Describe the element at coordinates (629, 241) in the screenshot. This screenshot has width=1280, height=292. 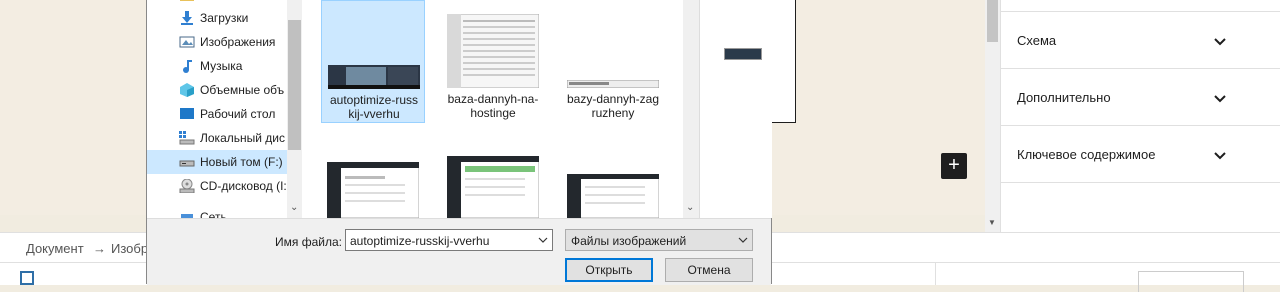
I see `file-type-value: Файлы изображений` at that location.